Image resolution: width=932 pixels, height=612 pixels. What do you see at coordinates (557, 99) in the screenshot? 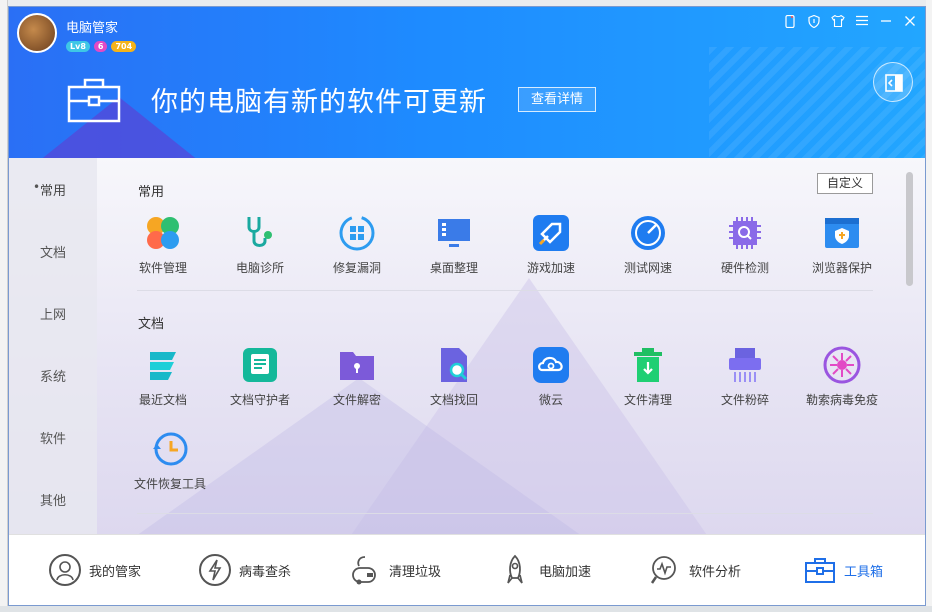
I see `view-details-button: 查看详情` at bounding box center [557, 99].